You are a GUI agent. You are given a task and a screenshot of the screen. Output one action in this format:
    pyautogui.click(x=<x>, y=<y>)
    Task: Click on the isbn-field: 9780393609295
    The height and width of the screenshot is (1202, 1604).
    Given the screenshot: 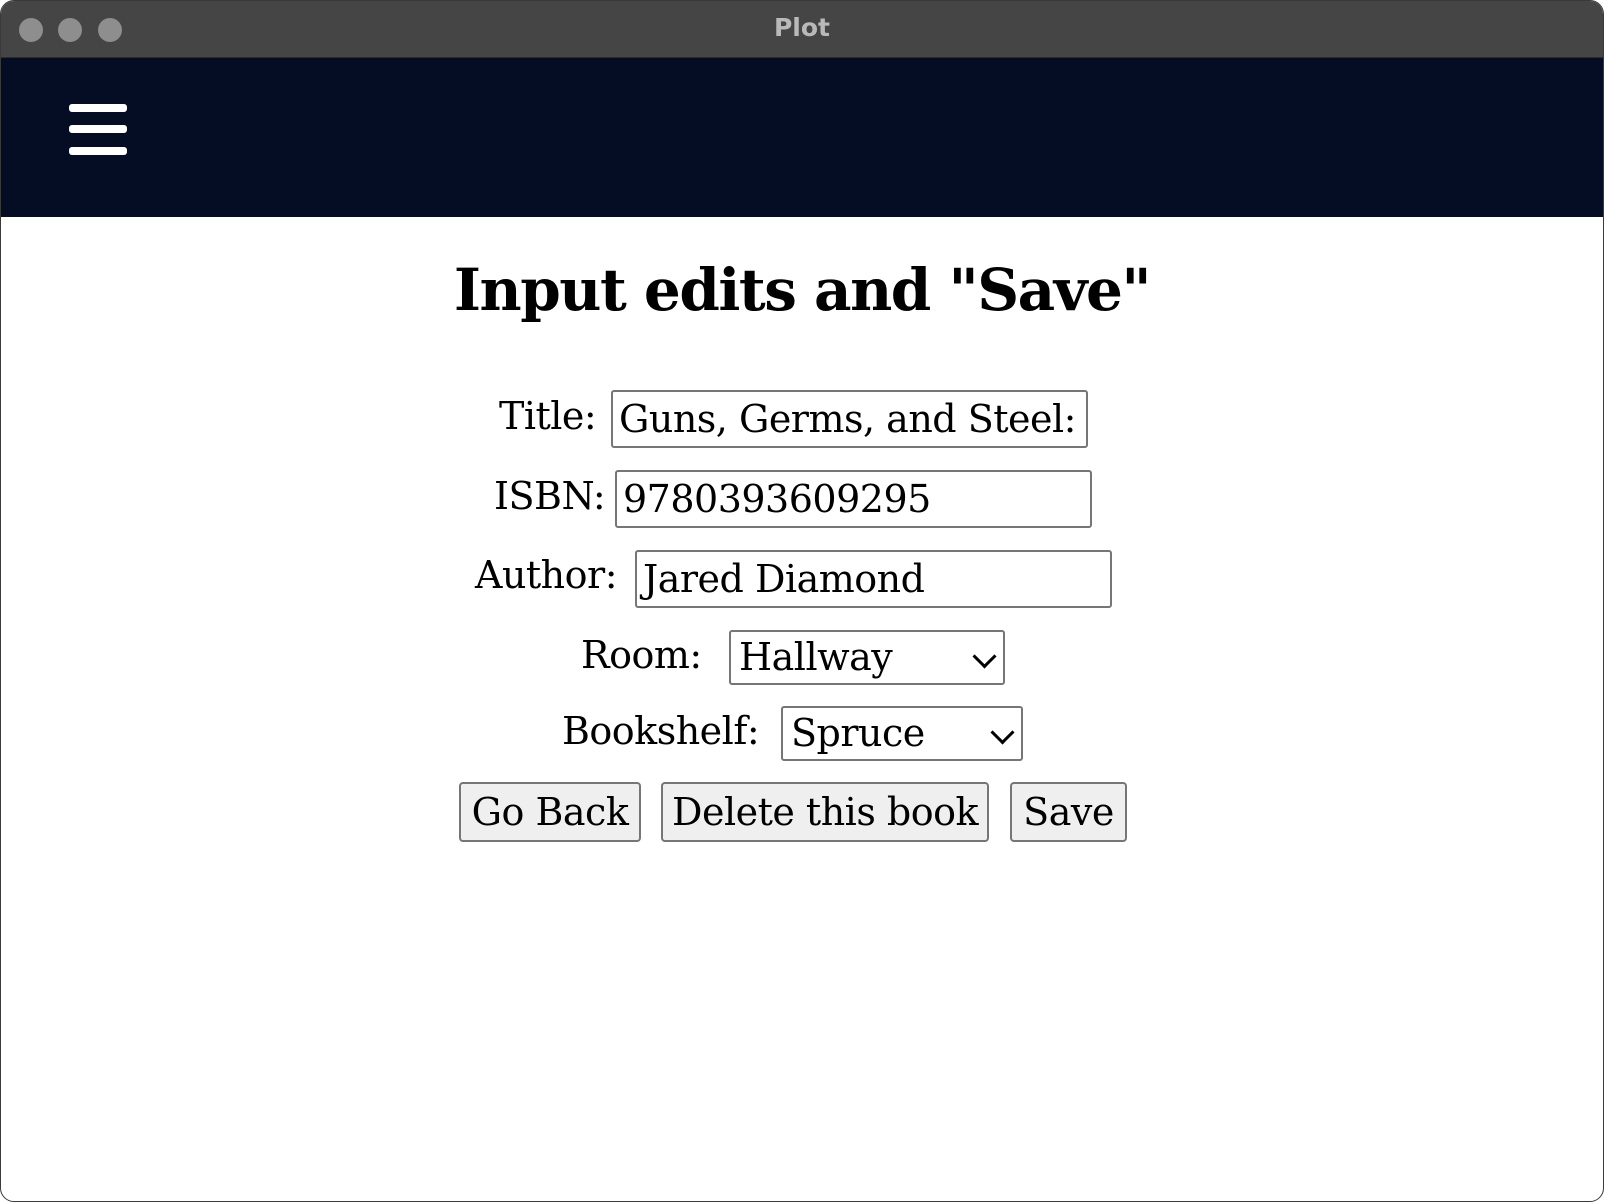 What is the action you would take?
    pyautogui.click(x=853, y=499)
    